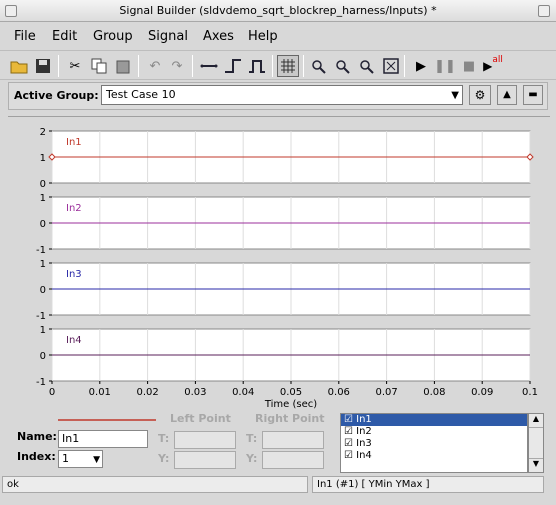 This screenshot has height=505, width=556. I want to click on delete-group-button: ▬, so click(533, 95).